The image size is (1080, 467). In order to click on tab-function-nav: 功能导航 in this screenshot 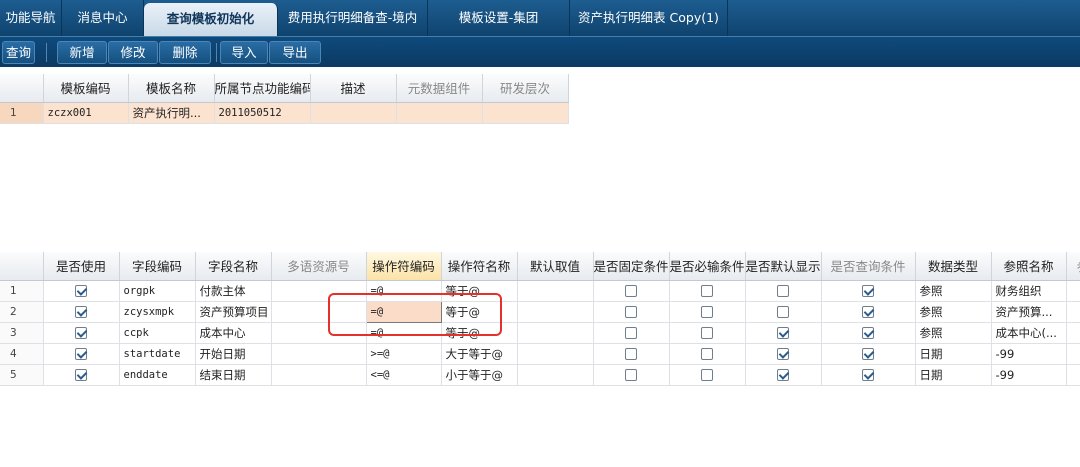, I will do `click(31, 18)`.